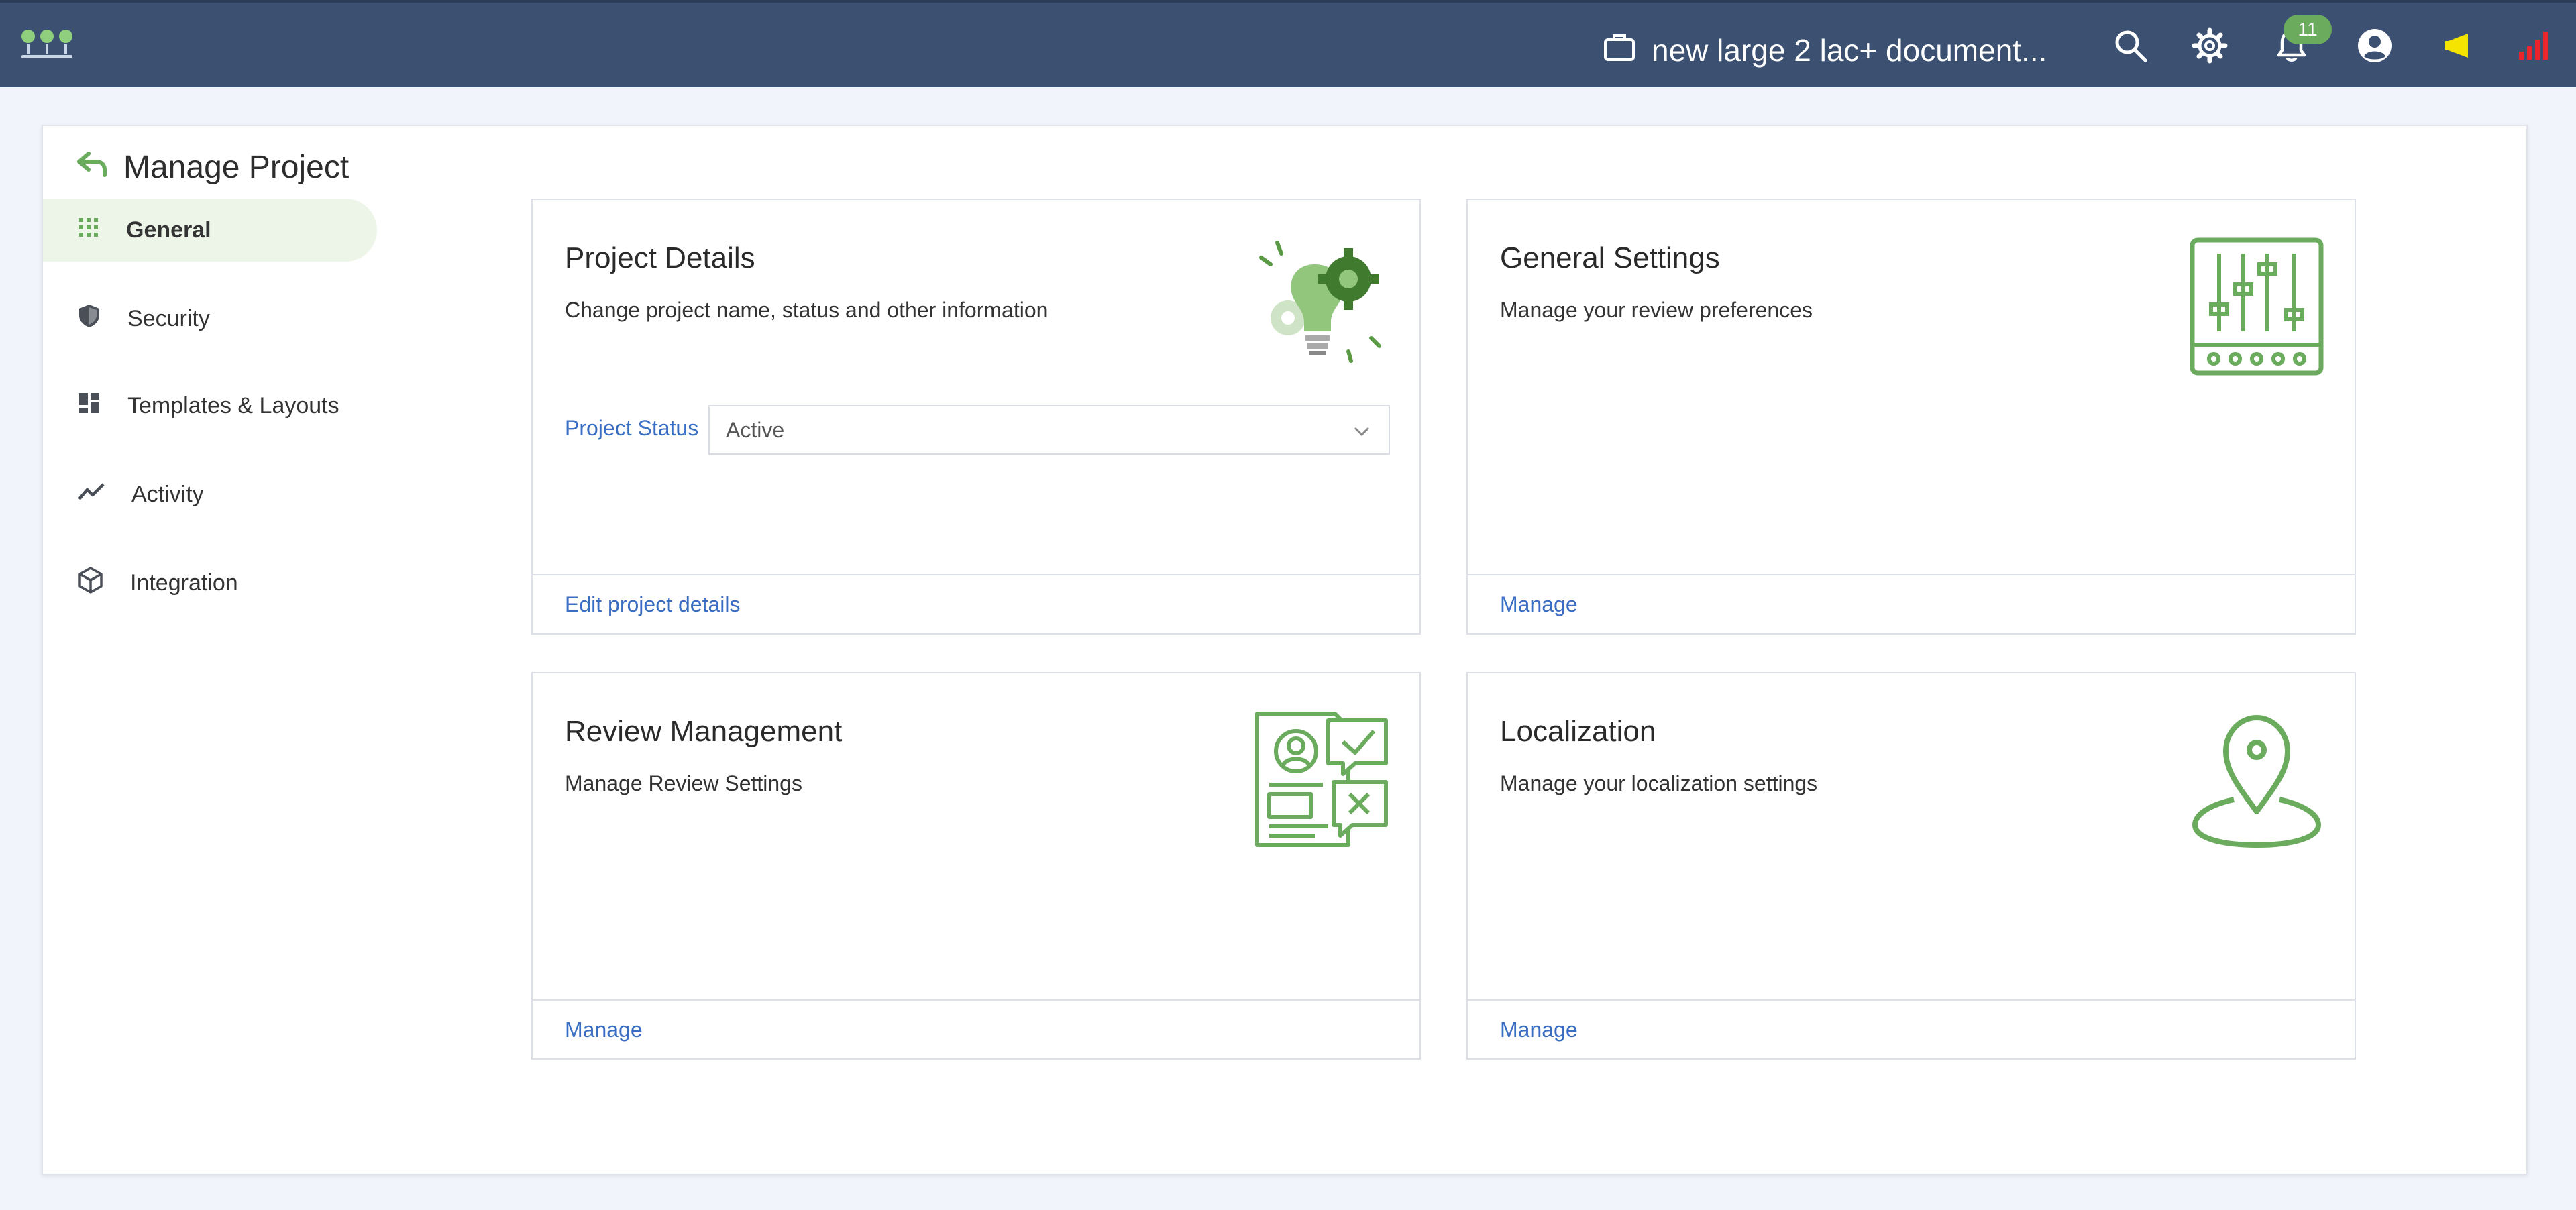 The height and width of the screenshot is (1210, 2576). What do you see at coordinates (236, 167) in the screenshot?
I see `page-title: Manage Project` at bounding box center [236, 167].